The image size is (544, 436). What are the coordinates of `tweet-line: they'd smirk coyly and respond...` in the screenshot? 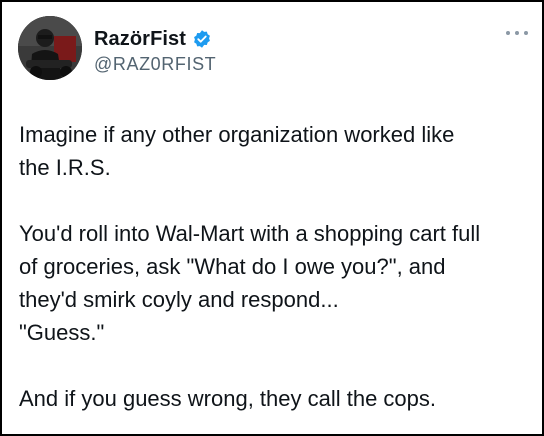 It's located at (179, 299).